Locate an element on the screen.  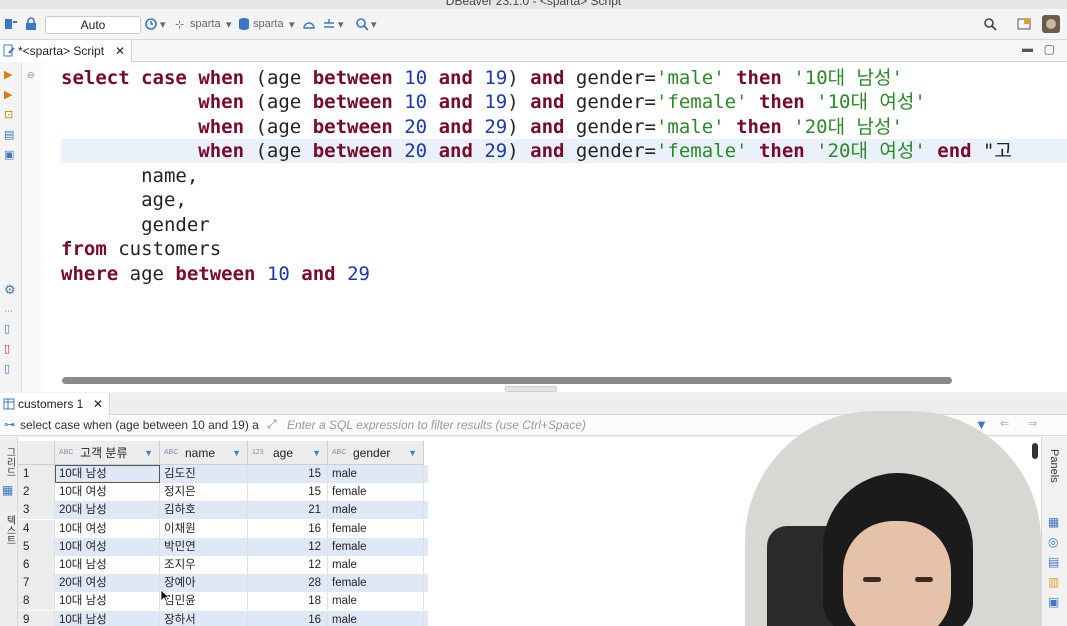
filter-history-back-icon: ⇐ is located at coordinates (1004, 423).